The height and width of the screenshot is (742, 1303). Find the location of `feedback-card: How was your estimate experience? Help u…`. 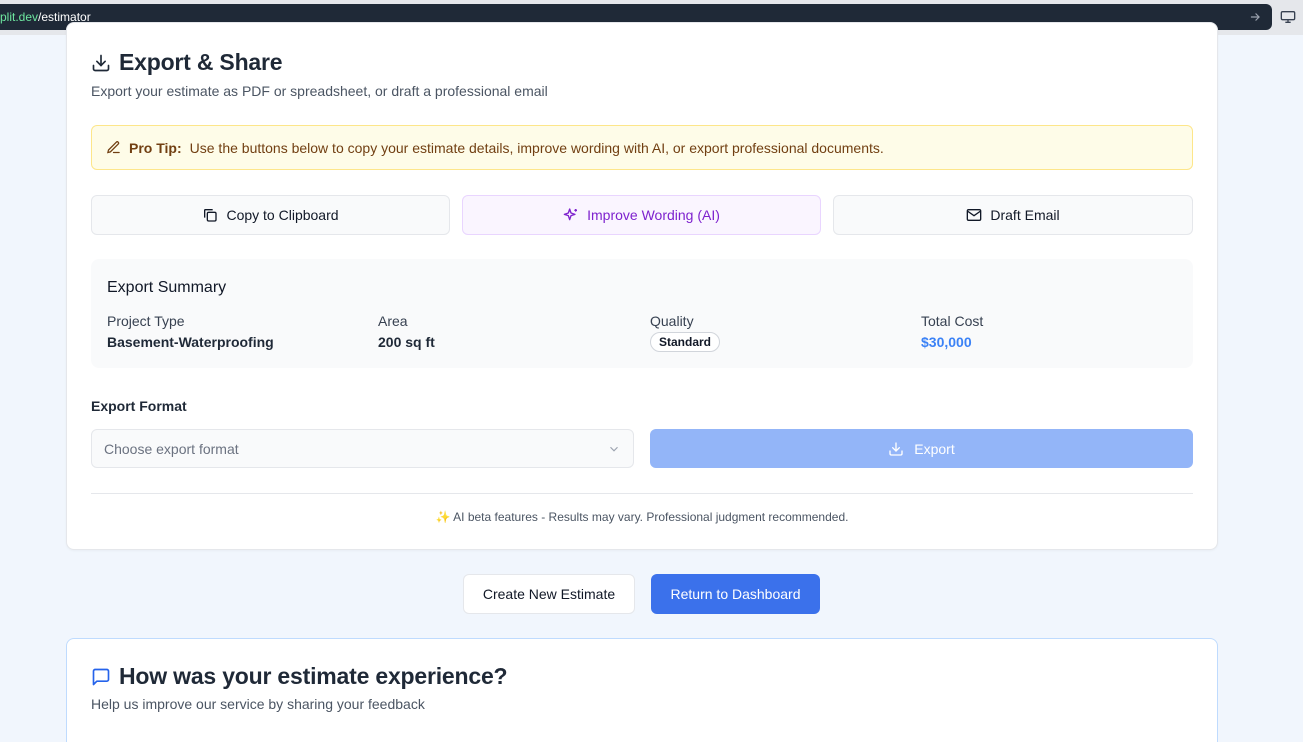

feedback-card: How was your estimate experience? Help u… is located at coordinates (642, 690).